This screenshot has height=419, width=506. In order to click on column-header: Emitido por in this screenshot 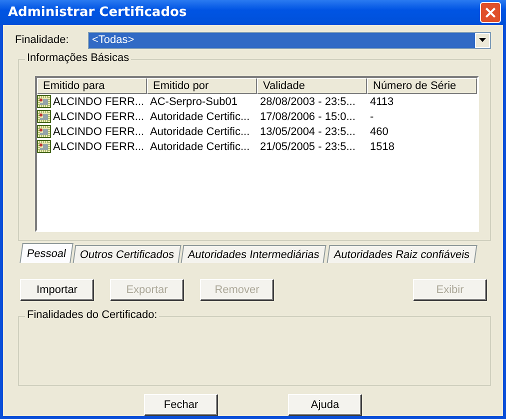, I will do `click(202, 86)`.